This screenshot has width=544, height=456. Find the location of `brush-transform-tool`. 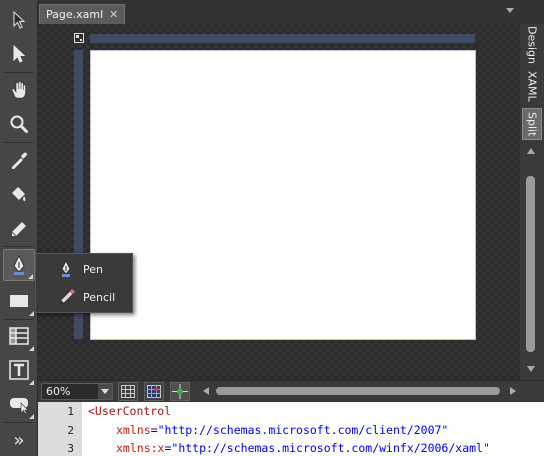

brush-transform-tool is located at coordinates (19, 228).